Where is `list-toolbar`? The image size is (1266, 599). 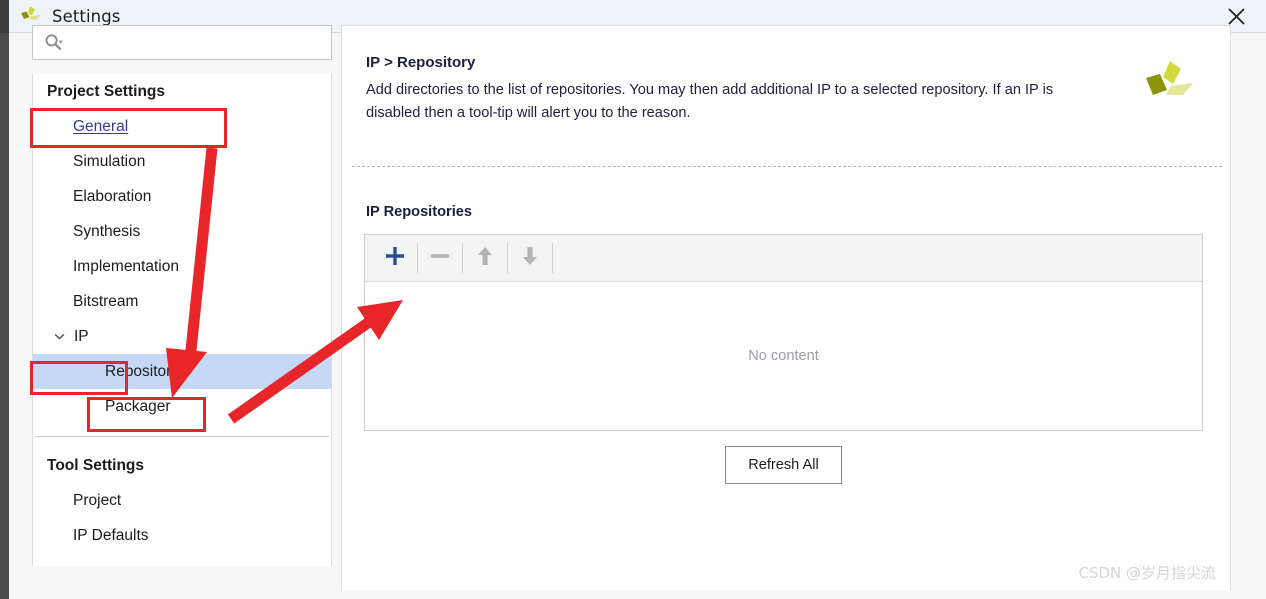 list-toolbar is located at coordinates (783, 258).